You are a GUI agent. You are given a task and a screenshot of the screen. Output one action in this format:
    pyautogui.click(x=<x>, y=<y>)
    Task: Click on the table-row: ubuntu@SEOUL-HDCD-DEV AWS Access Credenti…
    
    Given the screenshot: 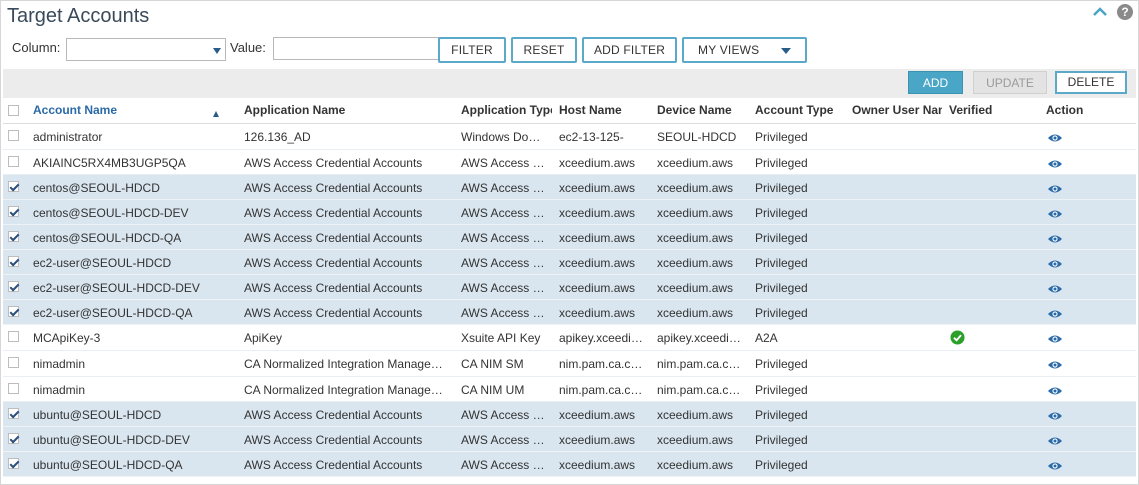 What is the action you would take?
    pyautogui.click(x=569, y=439)
    